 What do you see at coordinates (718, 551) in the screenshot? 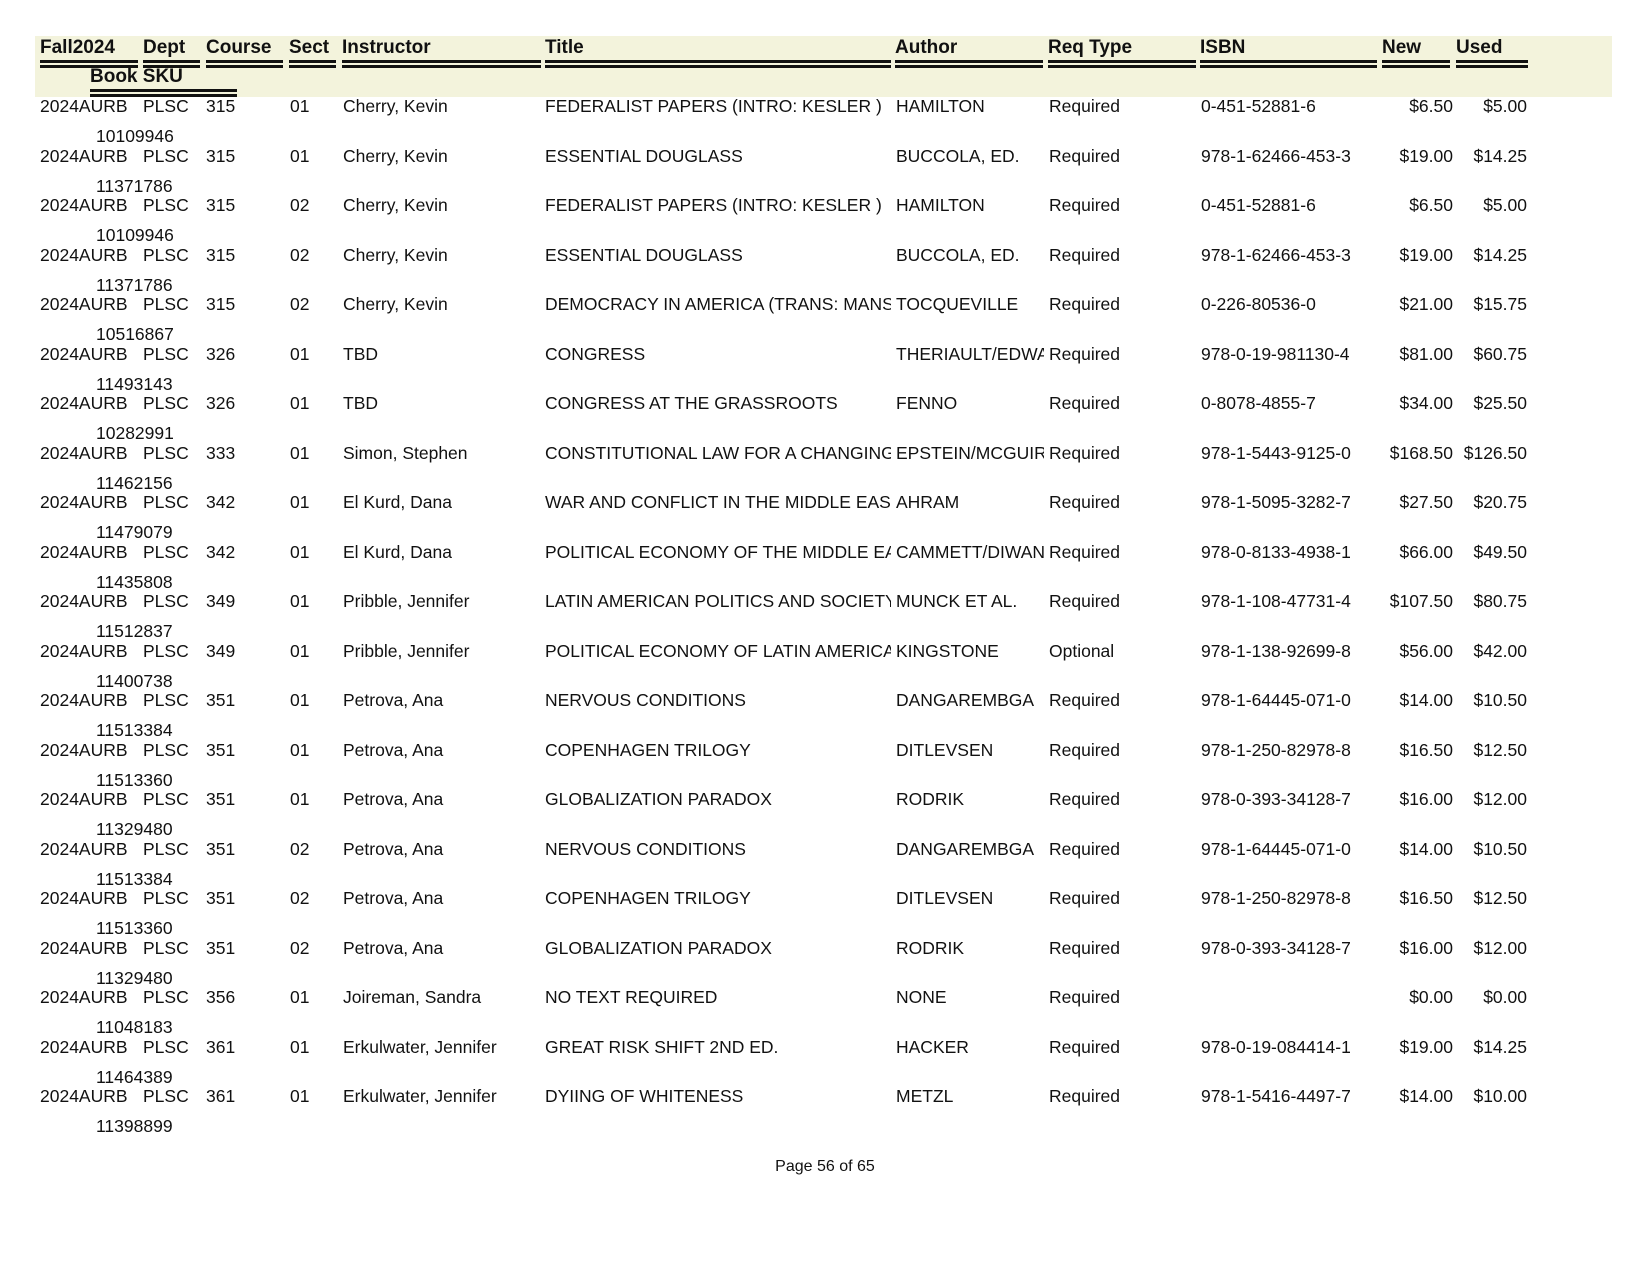
I see `title-cell: POLITICAL ECONOMY OF THE MIDDLE EAST` at bounding box center [718, 551].